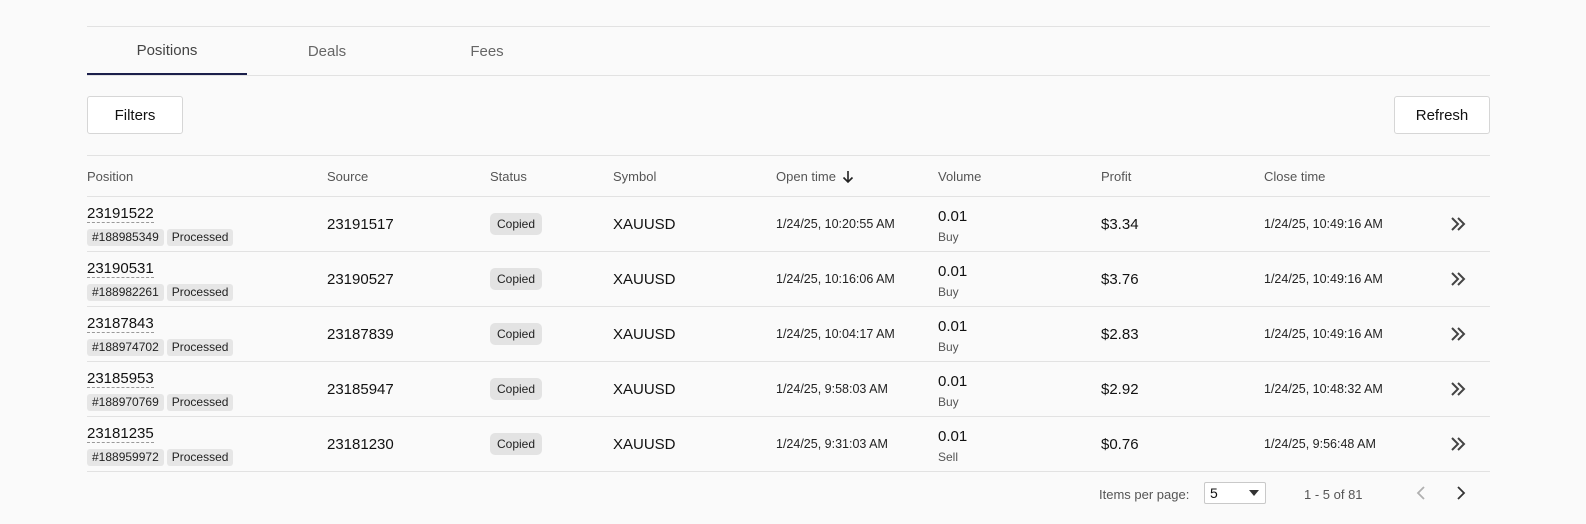 Image resolution: width=1586 pixels, height=524 pixels. Describe the element at coordinates (1120, 334) in the screenshot. I see `profit: $2.83` at that location.